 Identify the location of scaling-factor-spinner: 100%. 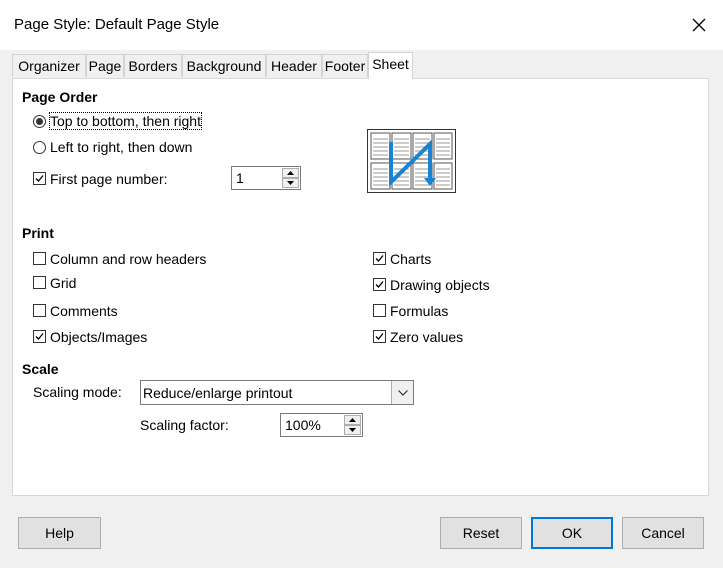
(321, 425).